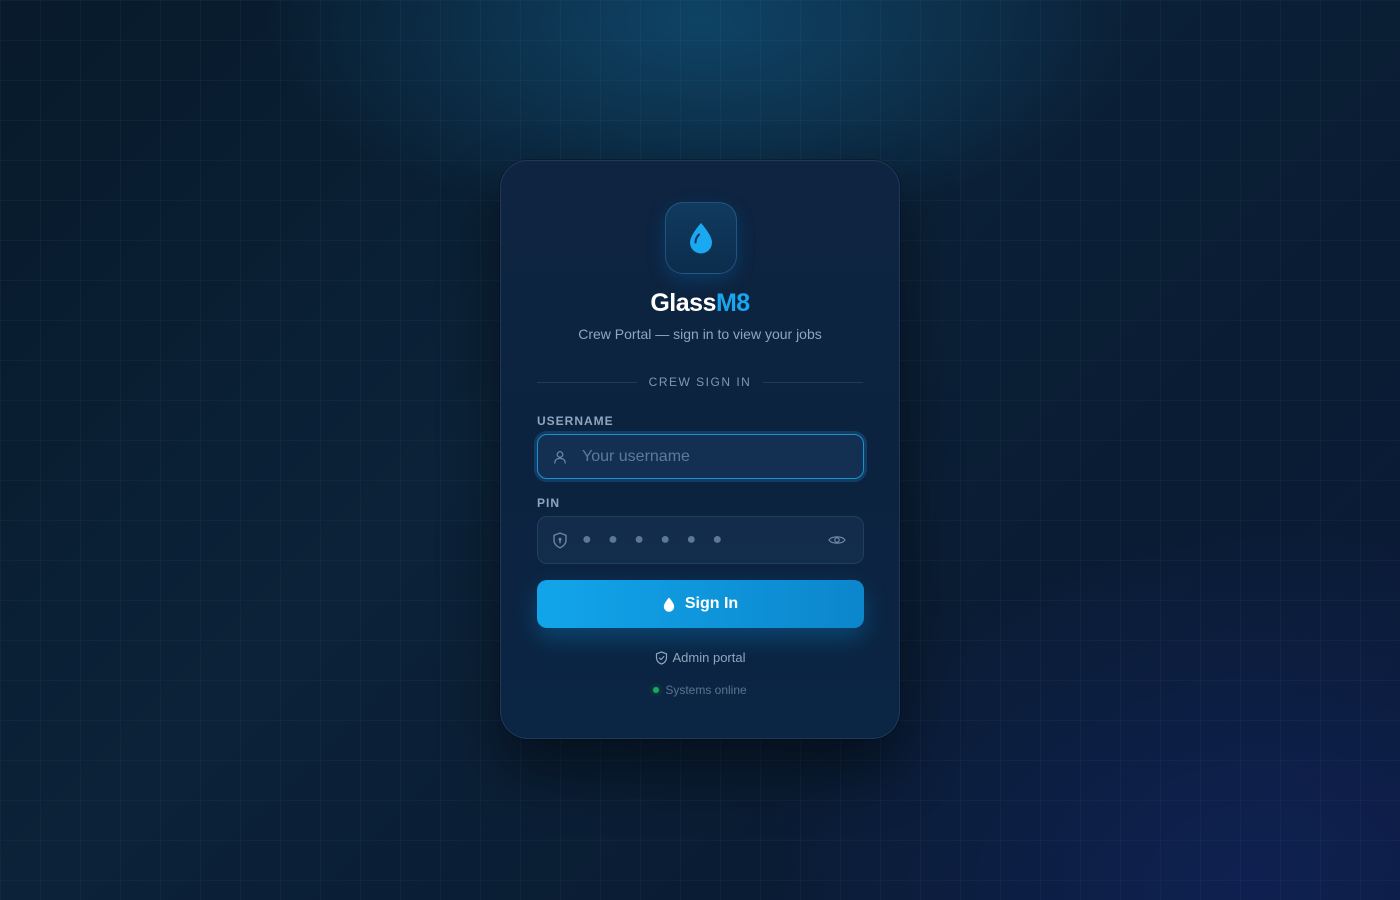  I want to click on username-label: USERNAME, so click(575, 421).